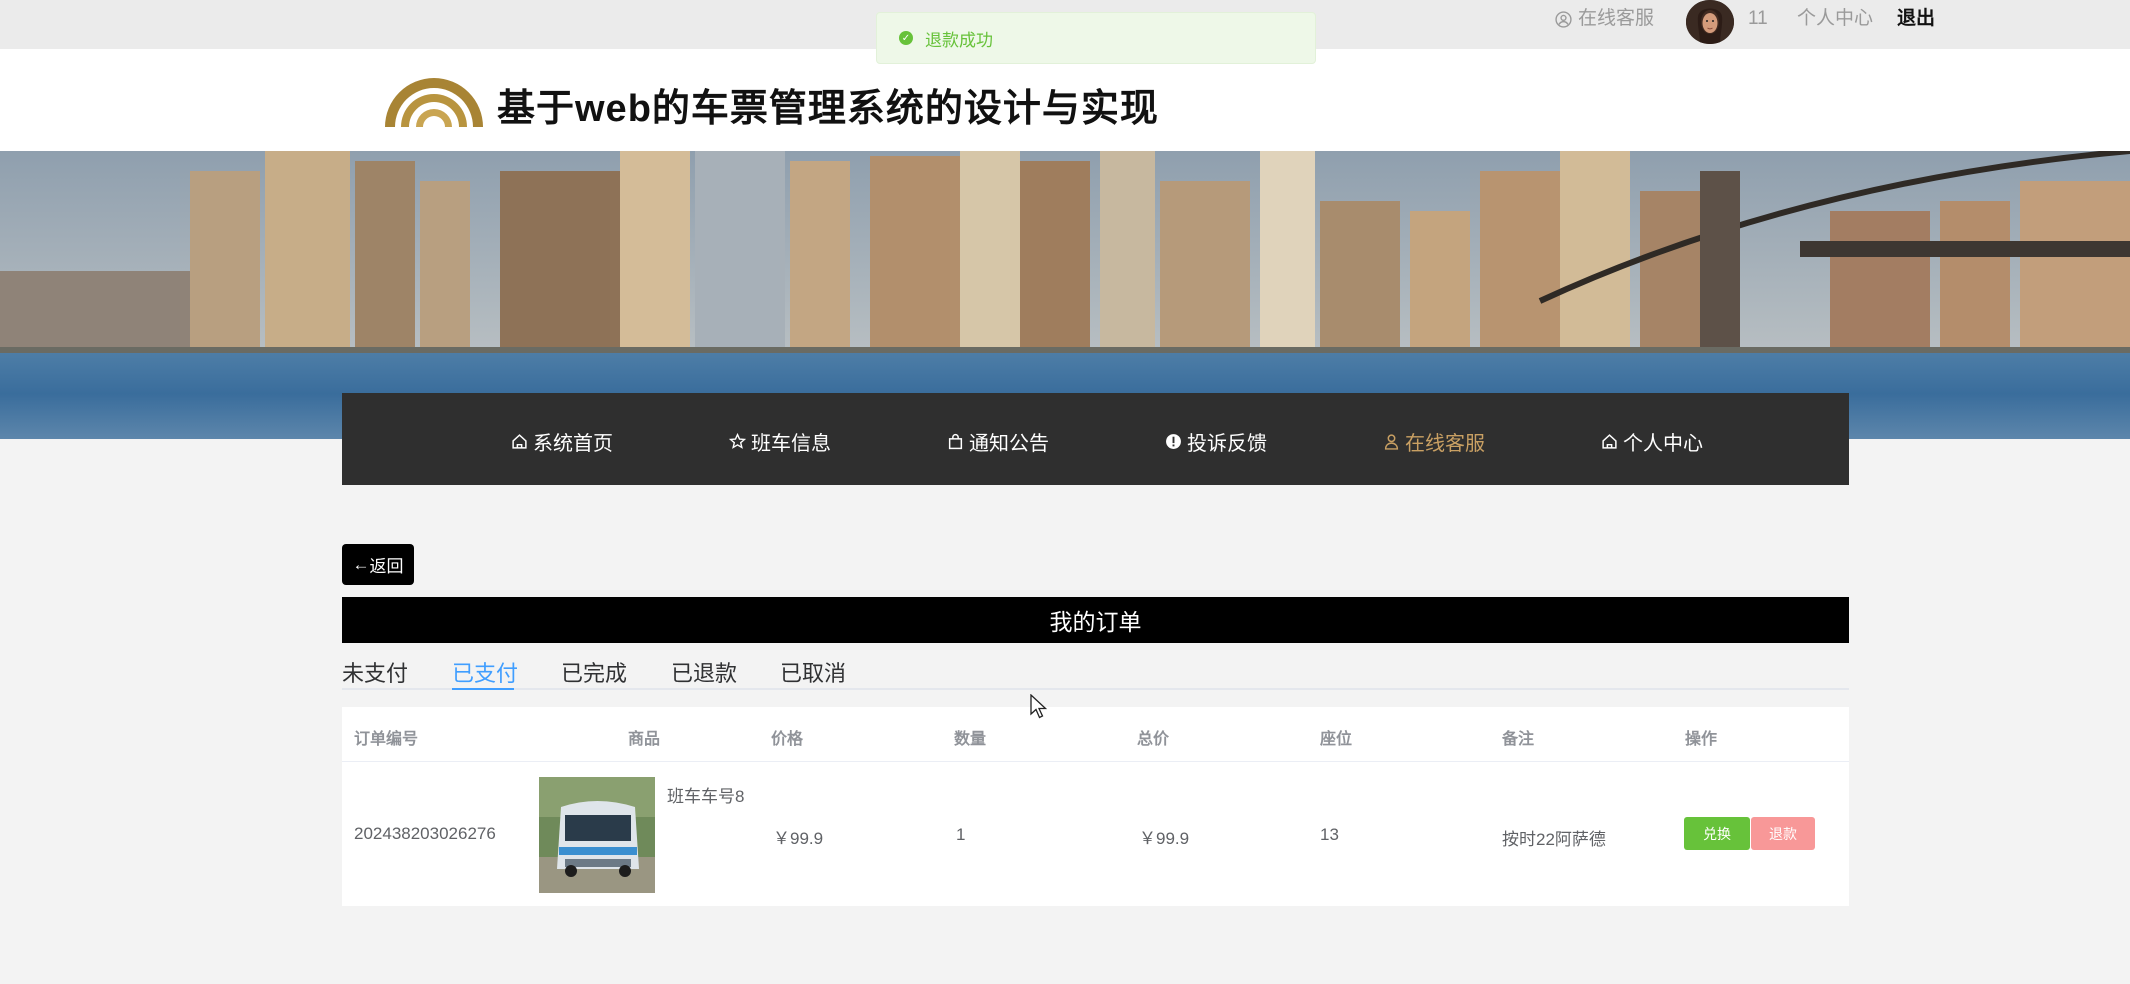 This screenshot has width=2130, height=984. I want to click on price: ￥99.9, so click(798, 838).